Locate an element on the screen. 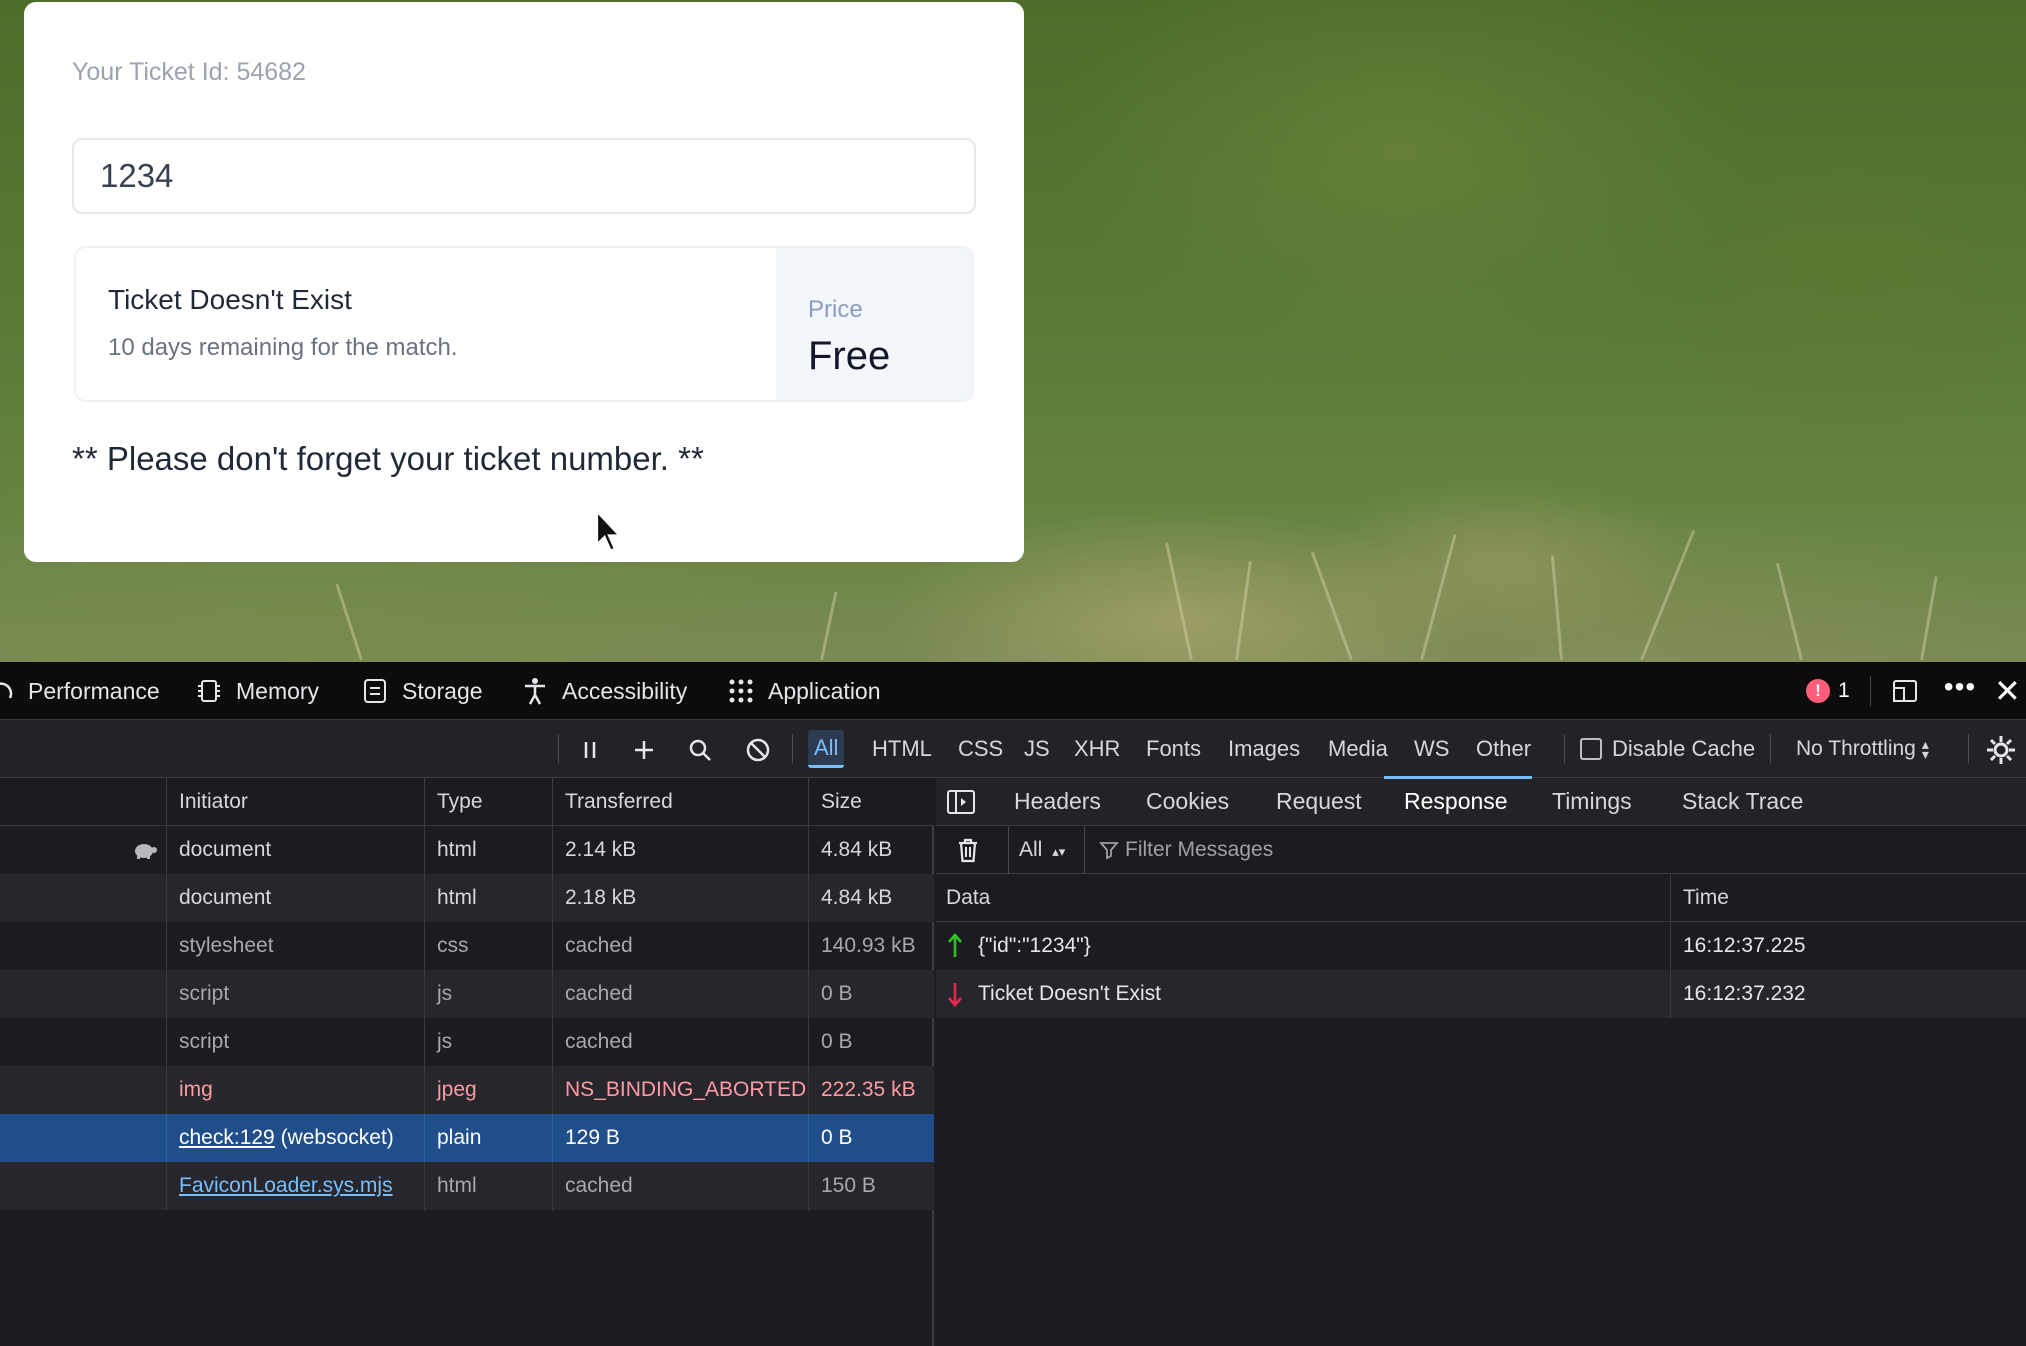 The image size is (2026, 1346). tab-timings: Timings is located at coordinates (1592, 802).